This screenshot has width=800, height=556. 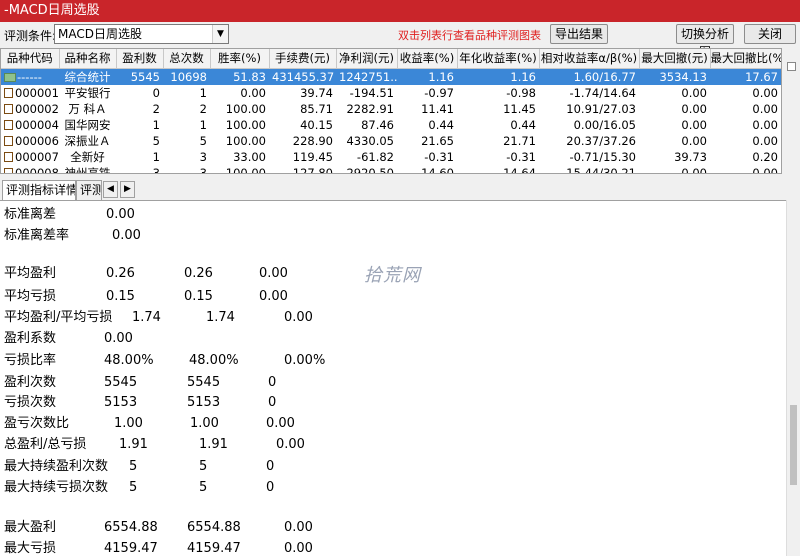 I want to click on metric-row: 标准离差率 0.00, so click(x=204, y=236).